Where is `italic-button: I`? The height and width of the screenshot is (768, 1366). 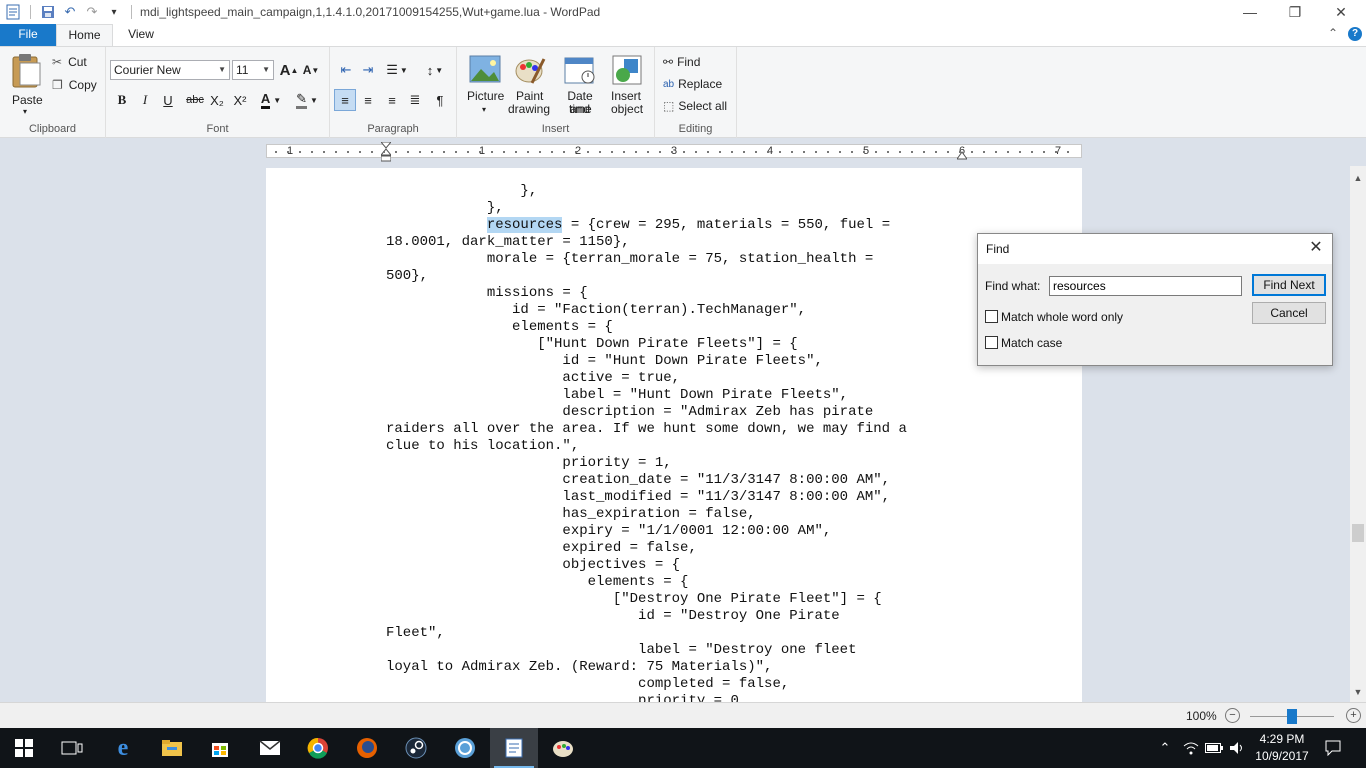
italic-button: I is located at coordinates (145, 100).